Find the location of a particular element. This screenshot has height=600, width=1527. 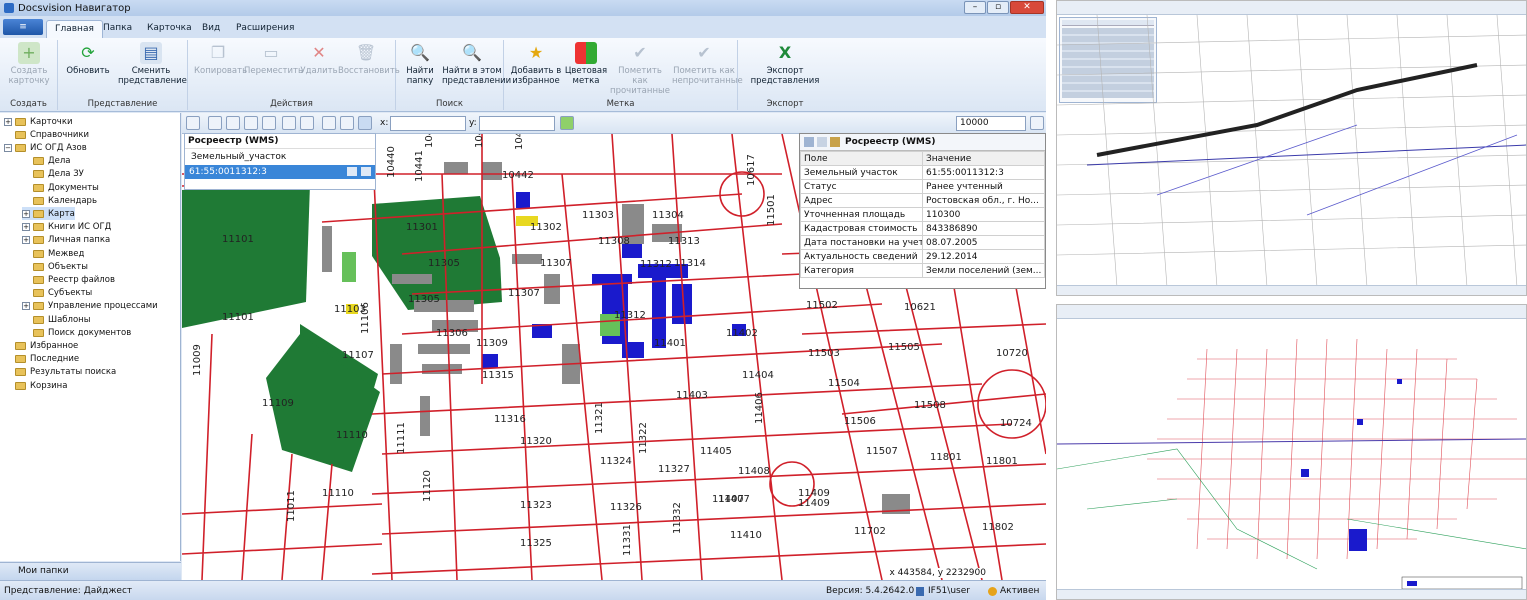

identify-icon is located at coordinates (365, 123).